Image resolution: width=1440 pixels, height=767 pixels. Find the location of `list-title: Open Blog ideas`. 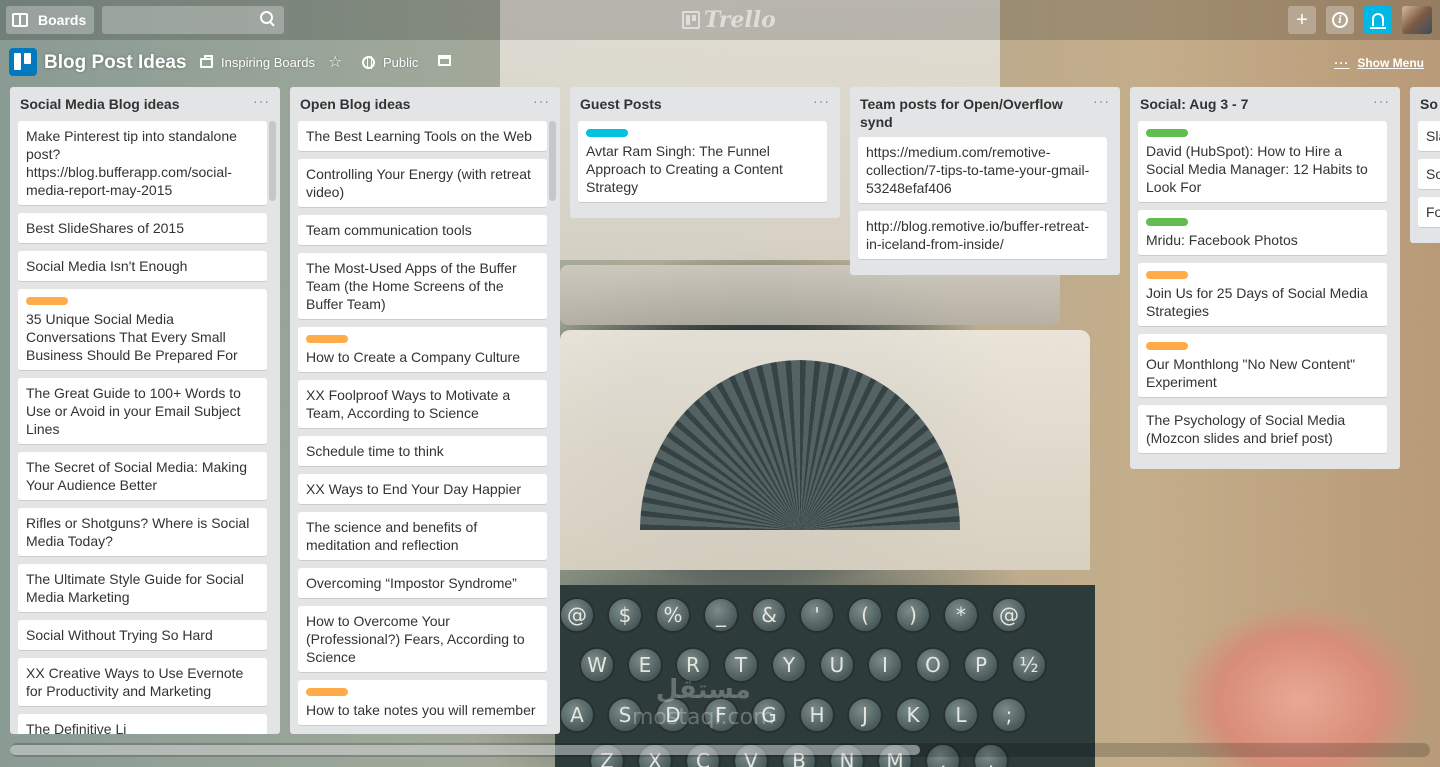

list-title: Open Blog ideas is located at coordinates (425, 101).